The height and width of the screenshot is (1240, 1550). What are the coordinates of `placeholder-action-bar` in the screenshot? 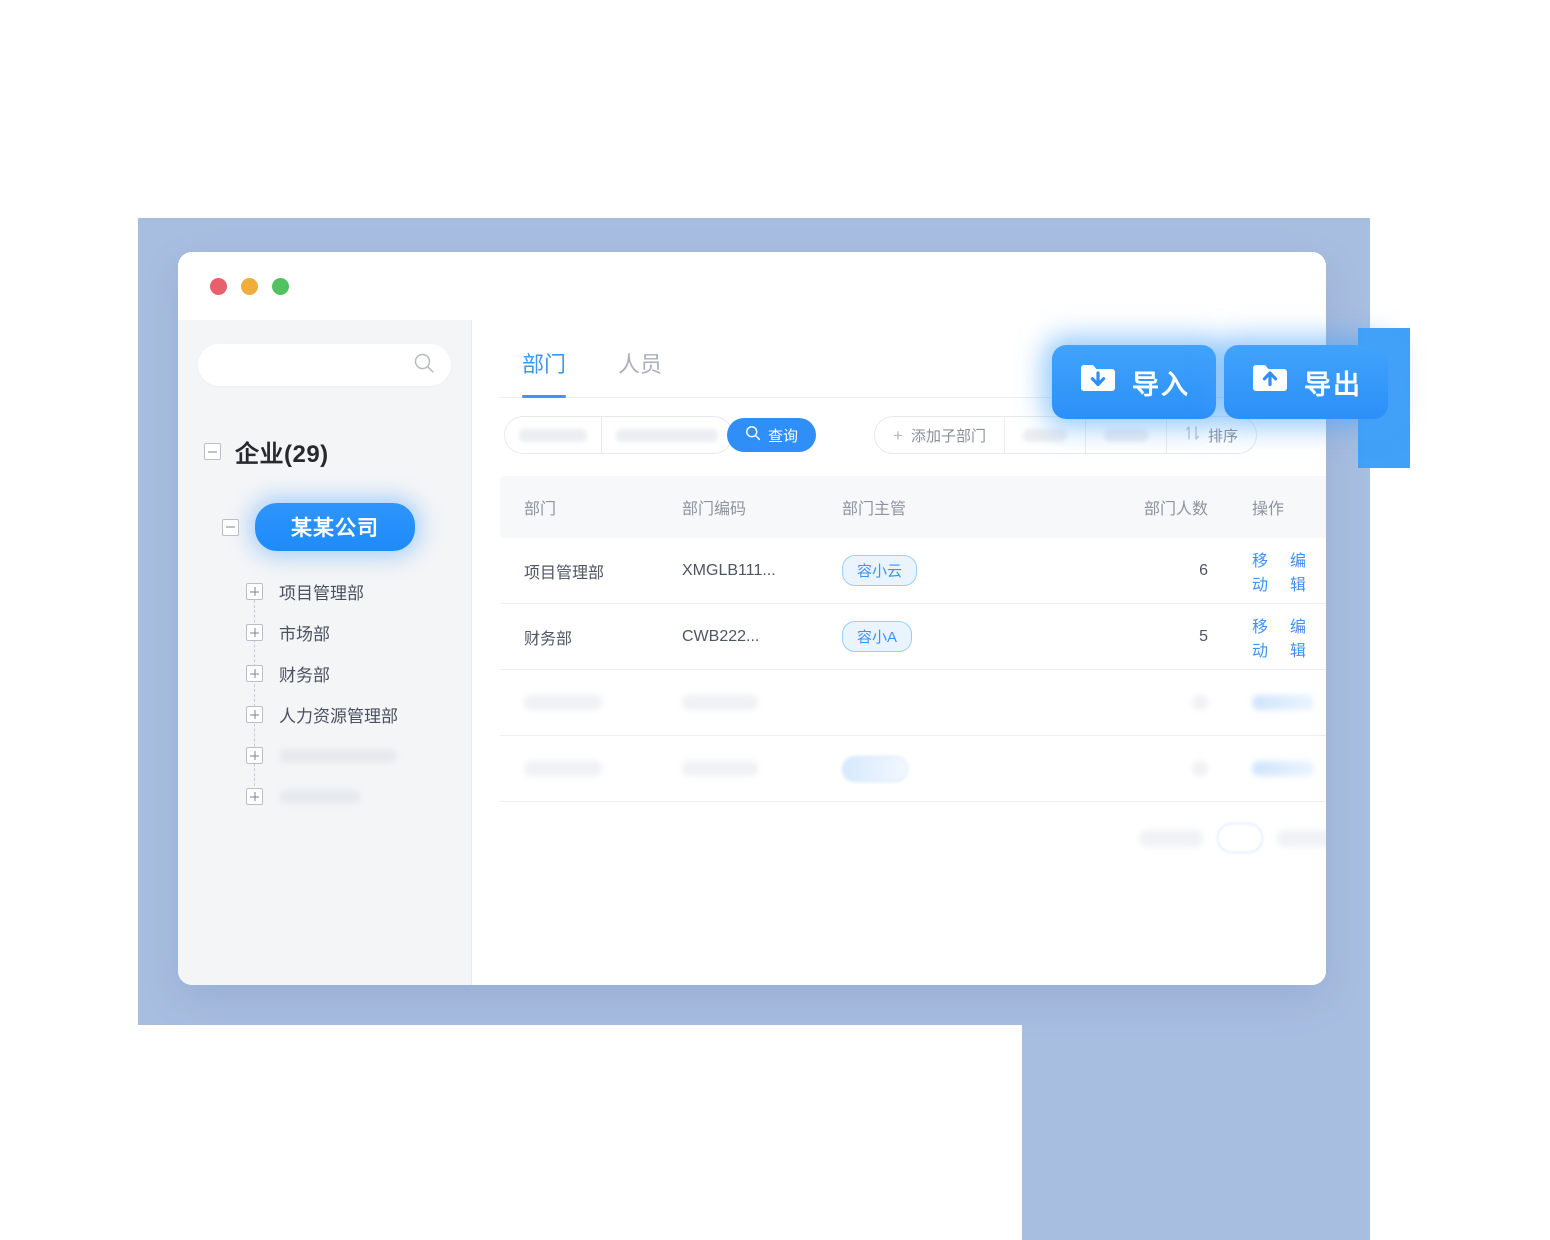 It's located at (1283, 702).